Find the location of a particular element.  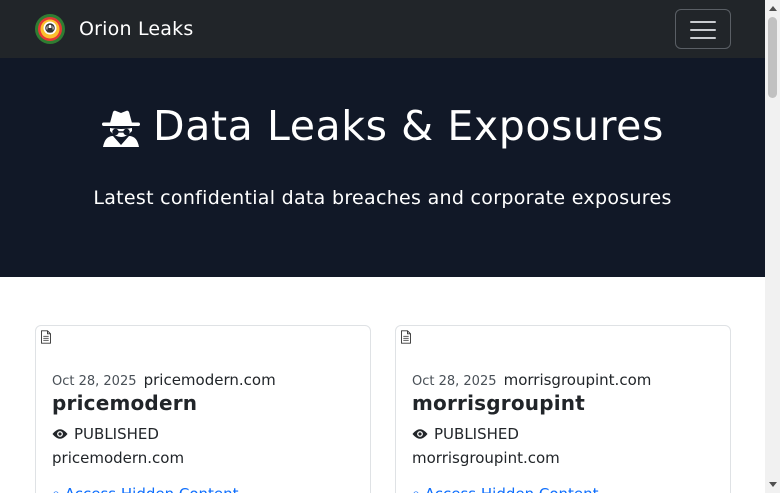

page-title: Data Leaks & Exposures is located at coordinates (382, 126).